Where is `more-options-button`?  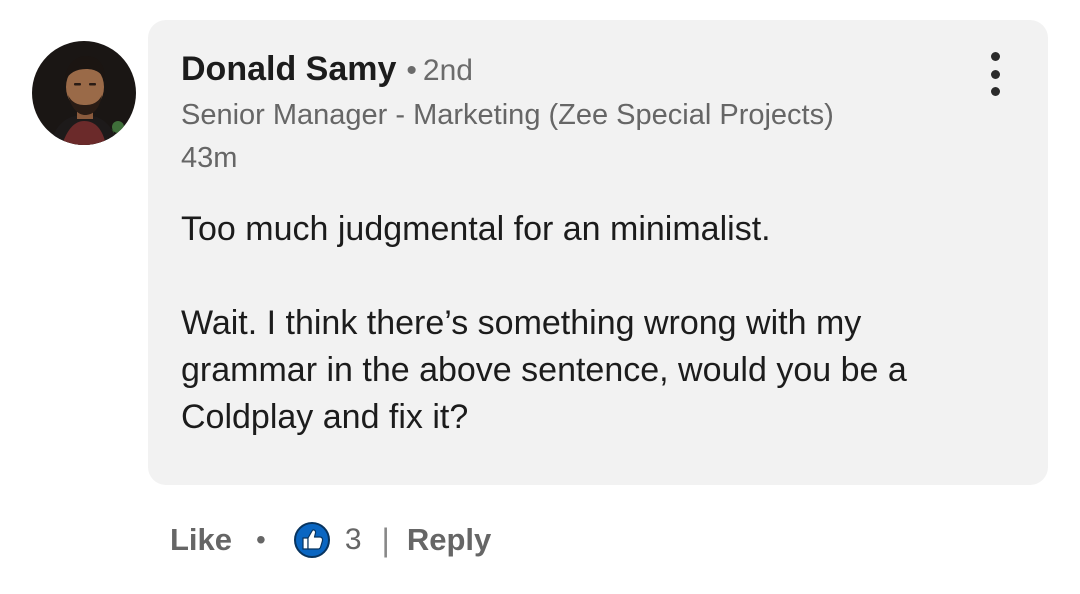
more-options-button is located at coordinates (995, 74).